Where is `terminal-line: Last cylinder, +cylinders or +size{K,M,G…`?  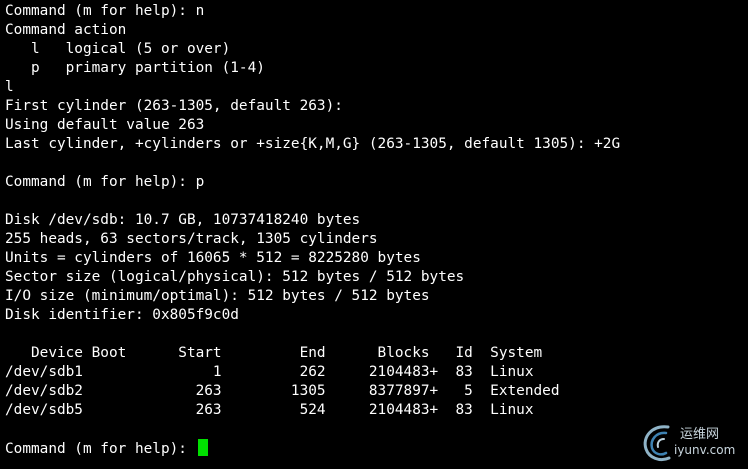 terminal-line: Last cylinder, +cylinders or +size{K,M,G… is located at coordinates (313, 144).